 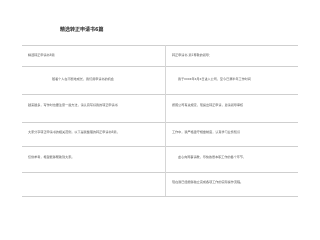 I want to click on left-paragraph-line: 大家分享转正申请书的相关范例，以下是我整理的转正申请书6篇，, so click(x=74, y=132).